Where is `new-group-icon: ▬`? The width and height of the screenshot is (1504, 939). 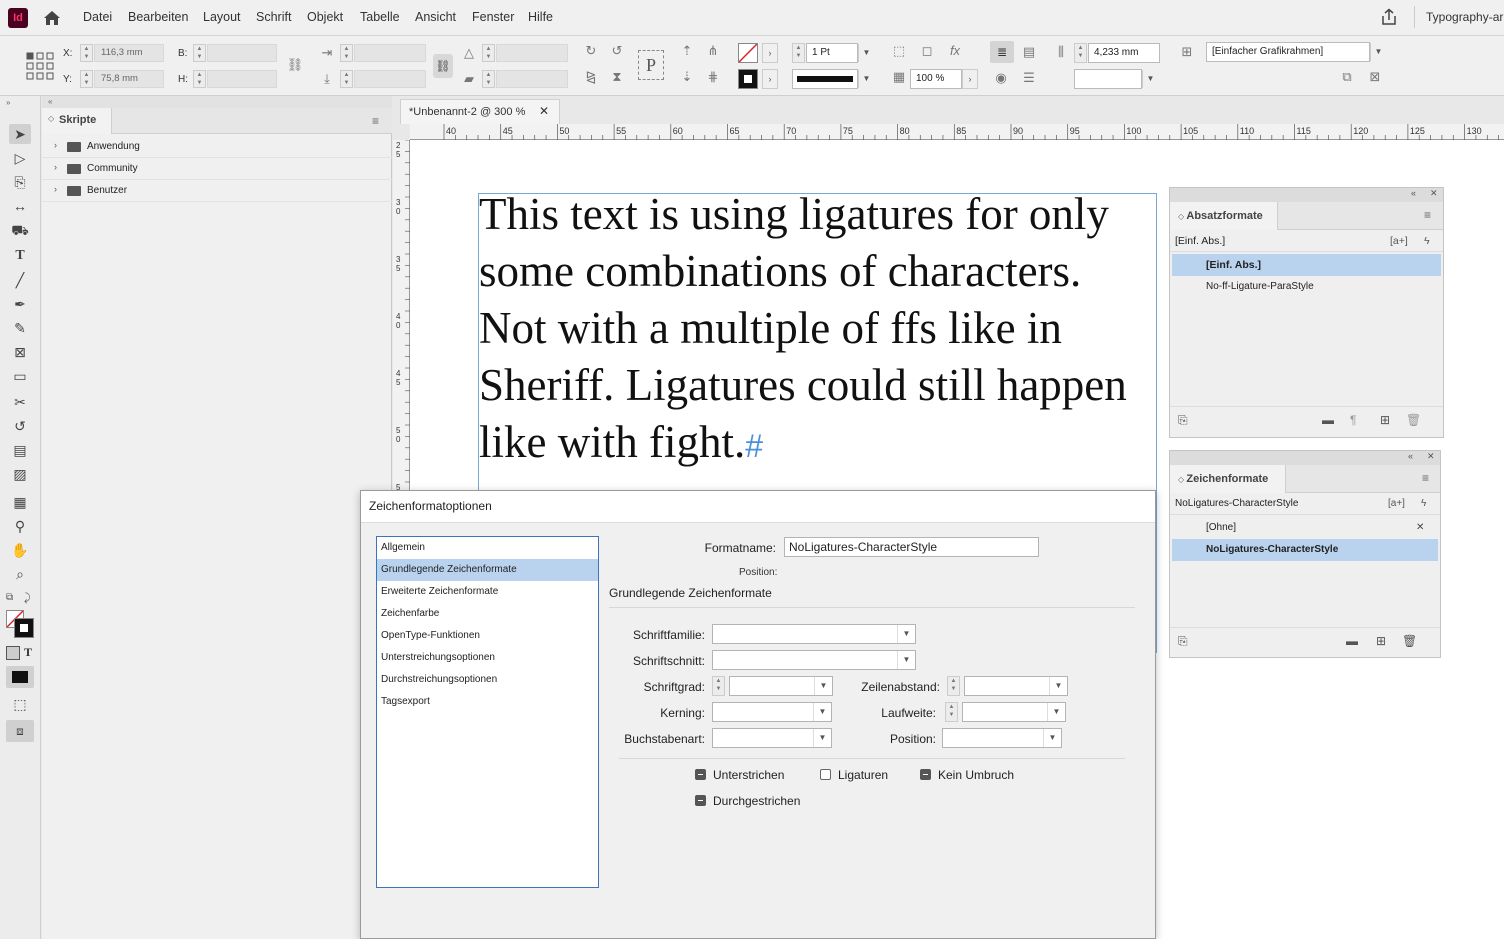 new-group-icon: ▬ is located at coordinates (1328, 420).